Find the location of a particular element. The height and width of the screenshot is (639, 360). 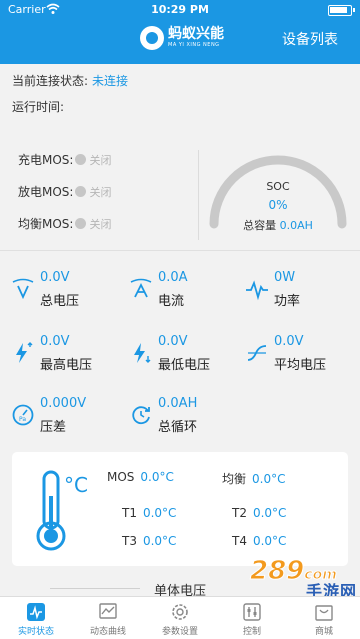

mos-row-balance: 均衡MOS: 关闭 is located at coordinates (64, 223).